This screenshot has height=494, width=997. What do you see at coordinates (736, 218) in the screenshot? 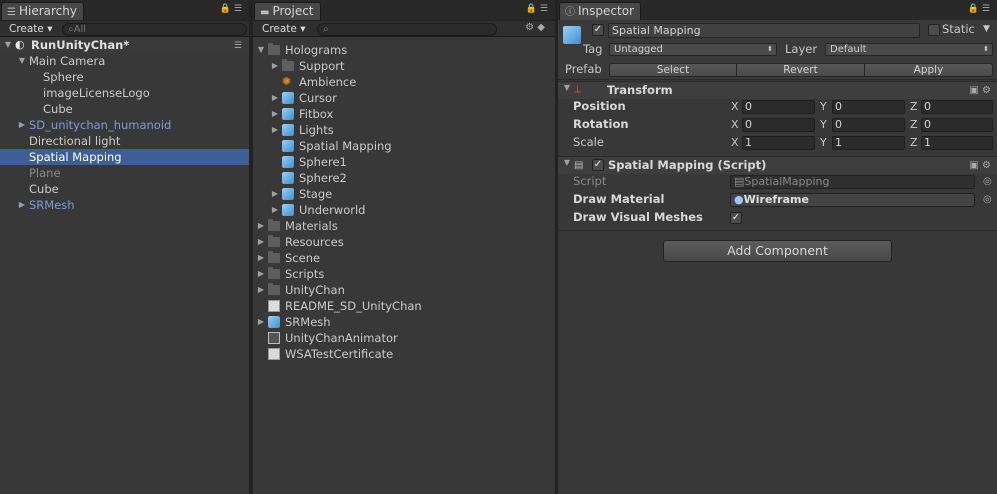
I see `draw-visual-meshes-checkbox: ✓` at bounding box center [736, 218].